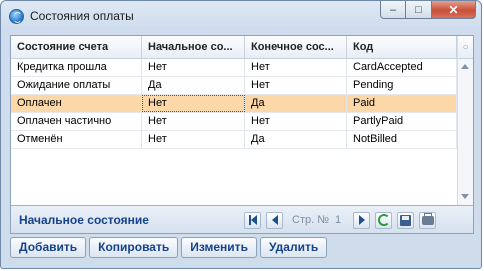 The width and height of the screenshot is (484, 271). I want to click on minimize-button: –, so click(393, 10).